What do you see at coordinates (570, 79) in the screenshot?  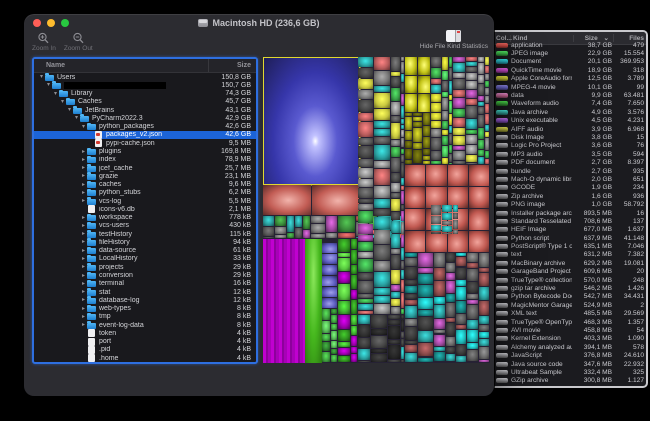 I see `file-kind-row: Apple CoreAudio form 12,5 GB 3.789` at bounding box center [570, 79].